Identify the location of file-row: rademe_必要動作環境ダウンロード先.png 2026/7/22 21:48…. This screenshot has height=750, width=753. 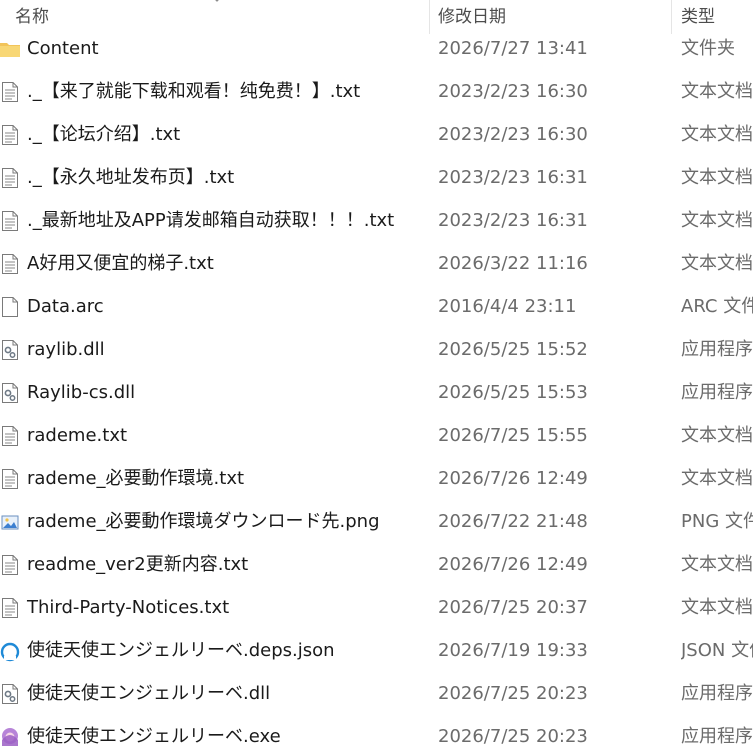
(376, 521).